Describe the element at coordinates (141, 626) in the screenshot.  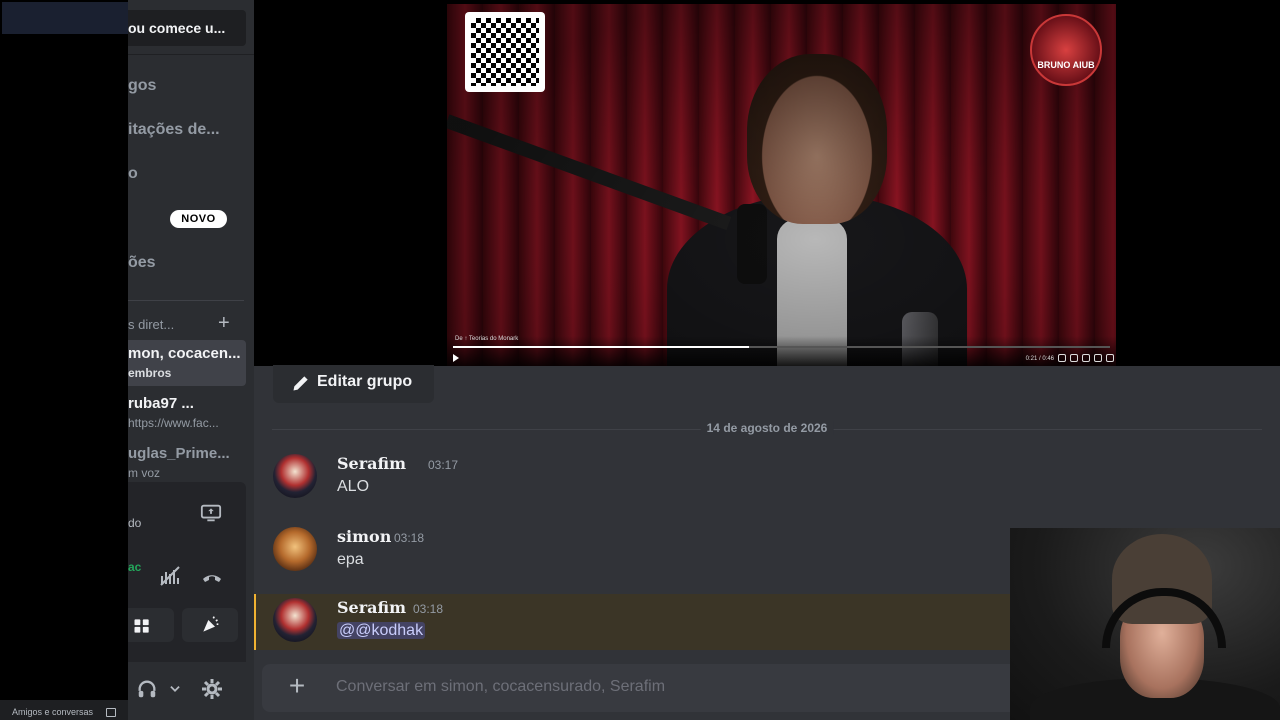
I see `activities-icon` at that location.